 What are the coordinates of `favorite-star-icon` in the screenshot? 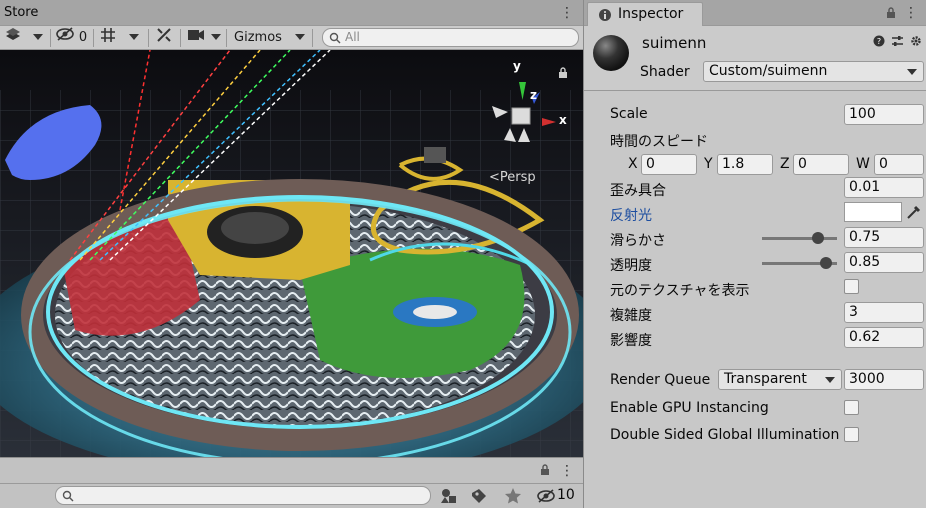 It's located at (513, 496).